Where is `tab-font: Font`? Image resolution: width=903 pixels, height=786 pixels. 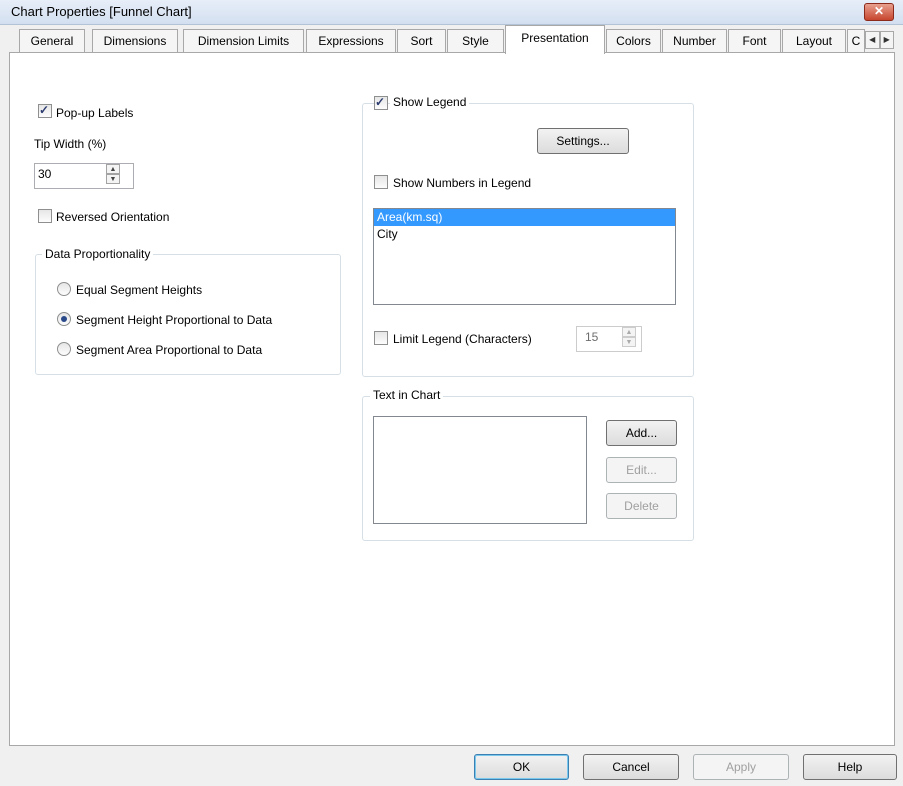 tab-font: Font is located at coordinates (754, 40).